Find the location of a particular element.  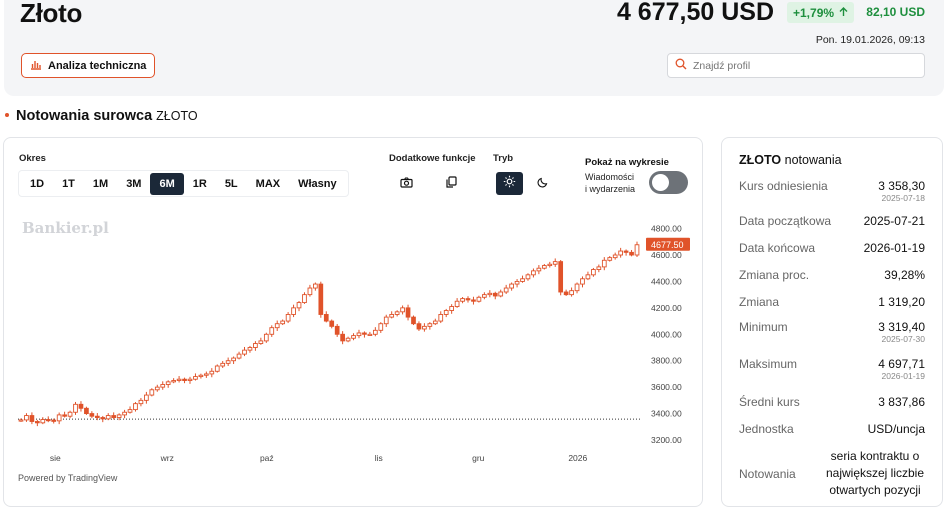

period-1d-button: 1D is located at coordinates (37, 184).